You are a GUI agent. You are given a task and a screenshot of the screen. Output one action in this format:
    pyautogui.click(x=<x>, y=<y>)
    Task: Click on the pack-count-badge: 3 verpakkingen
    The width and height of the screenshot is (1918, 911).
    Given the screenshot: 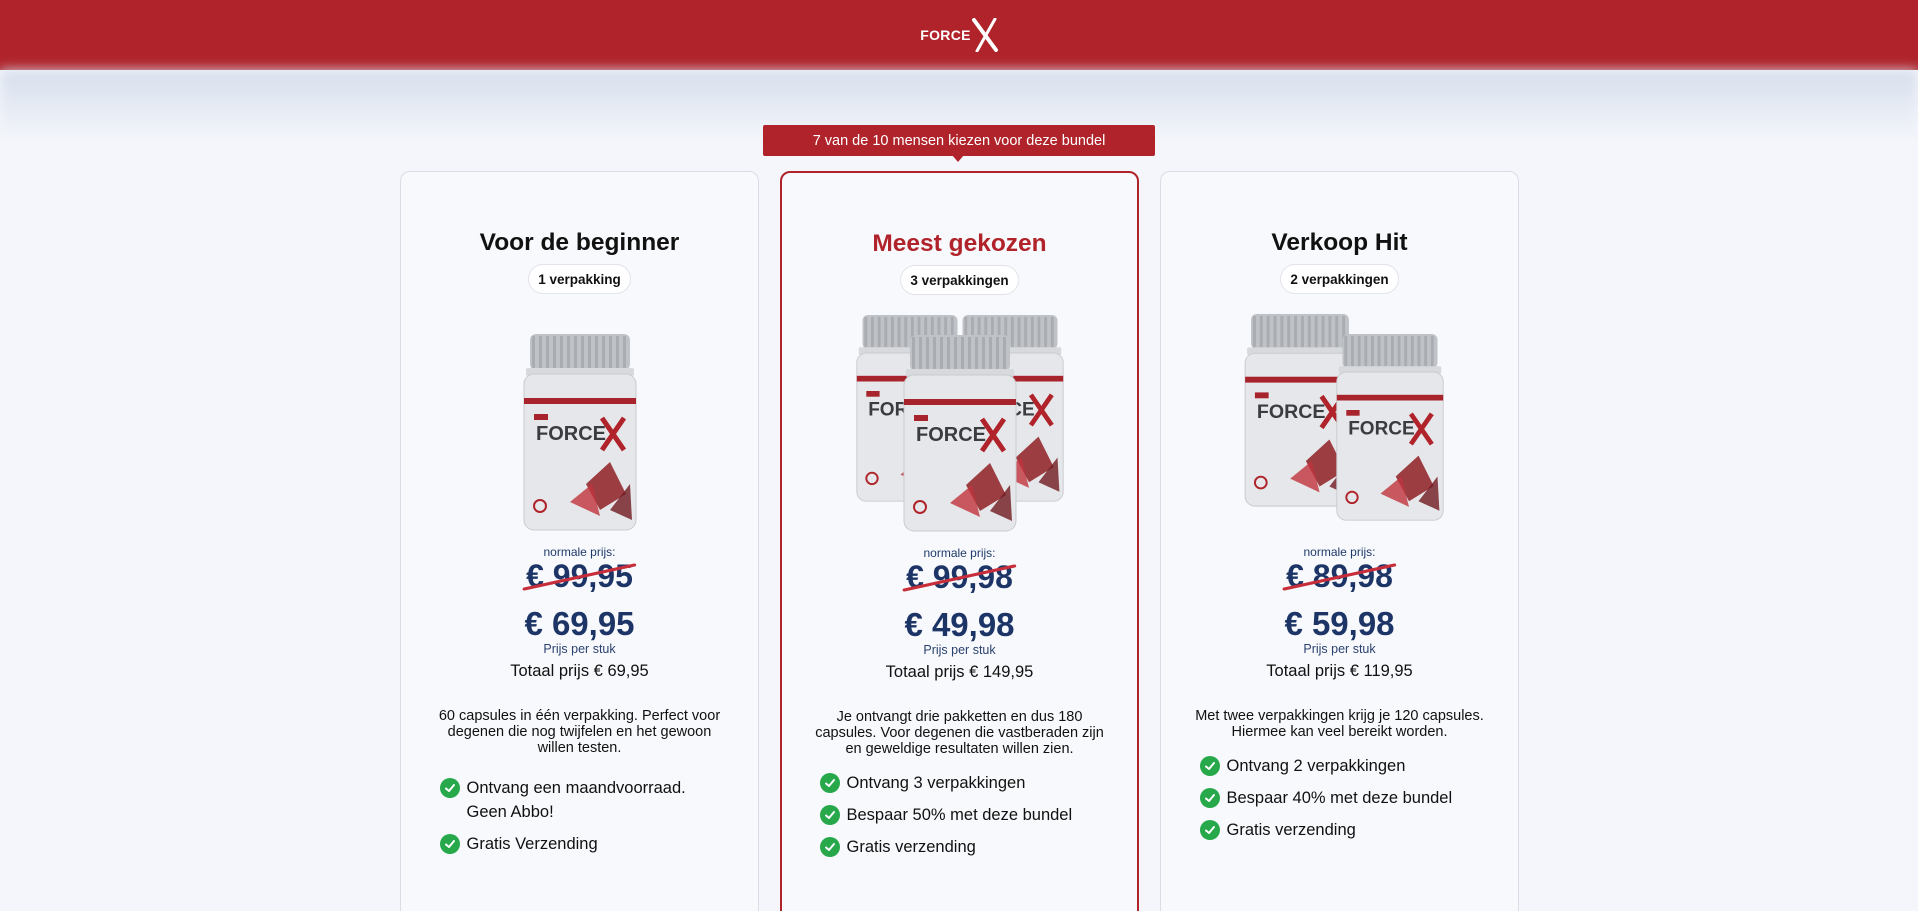 What is the action you would take?
    pyautogui.click(x=959, y=280)
    